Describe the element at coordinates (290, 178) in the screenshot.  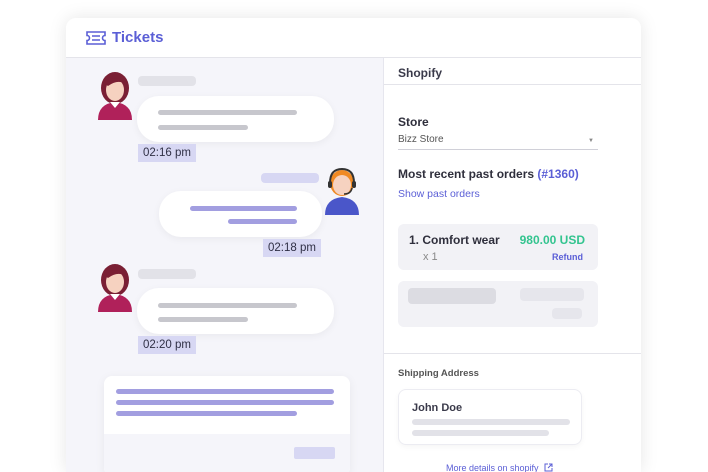
I see `agent-name-placeholder` at that location.